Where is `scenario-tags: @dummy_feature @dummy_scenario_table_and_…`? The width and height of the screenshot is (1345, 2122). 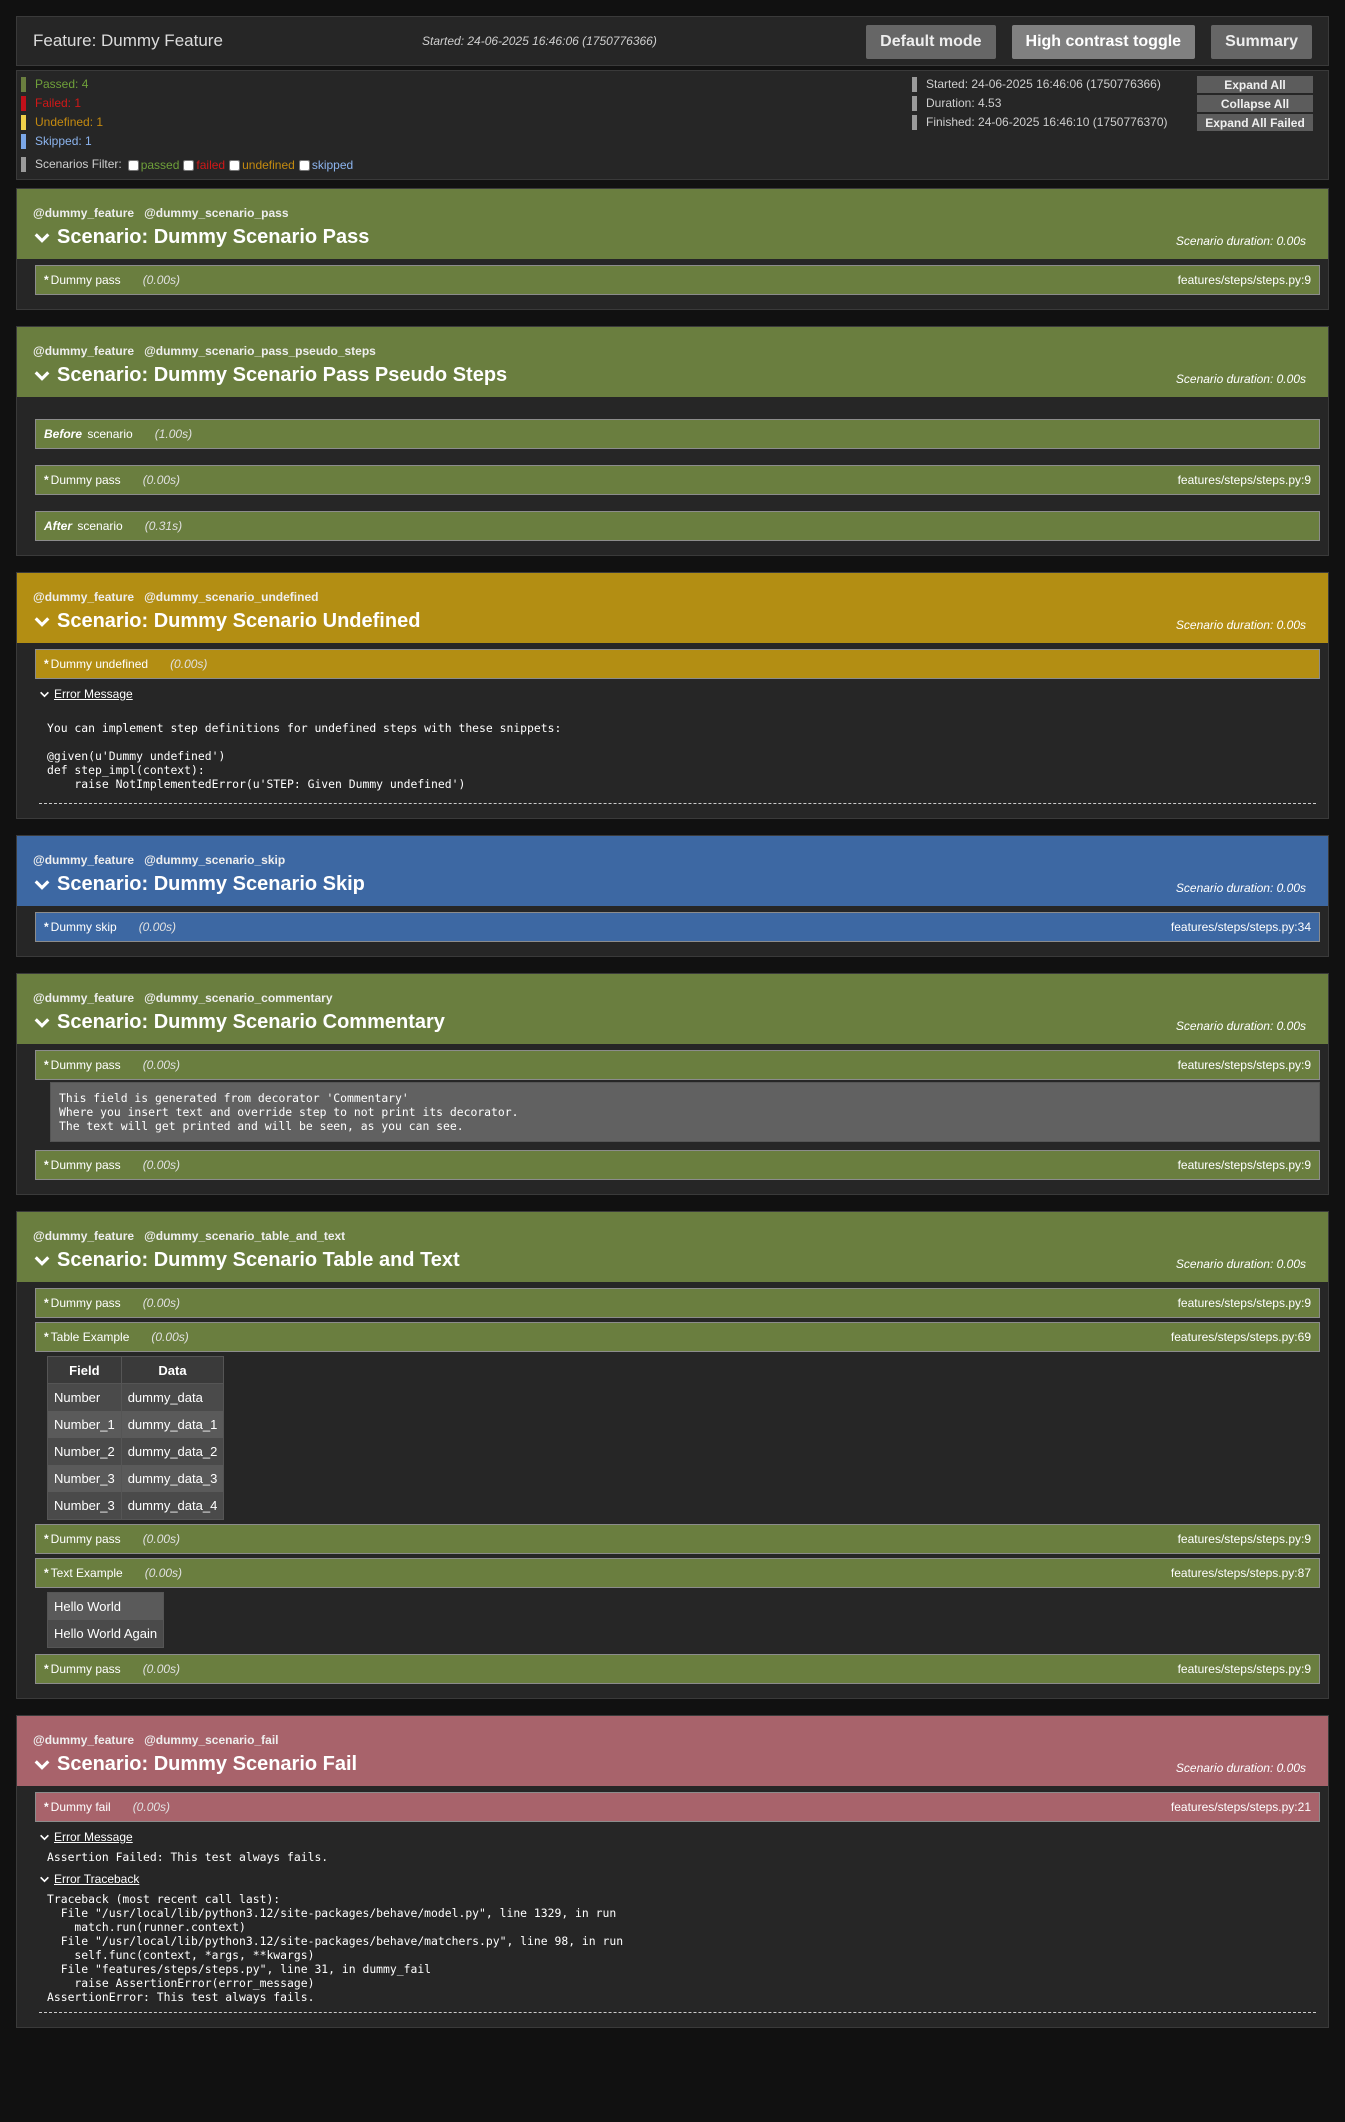 scenario-tags: @dummy_feature @dummy_scenario_table_and_… is located at coordinates (189, 1236).